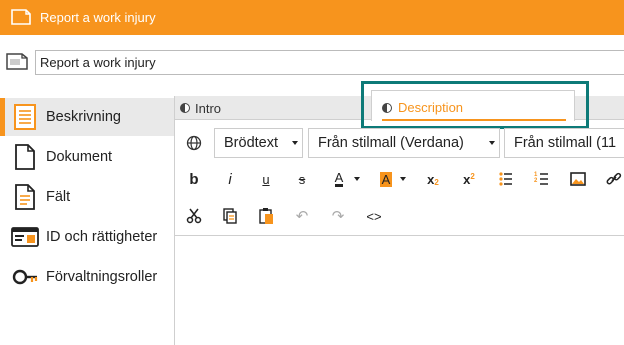 This screenshot has width=624, height=345. I want to click on tab-label: Intro, so click(208, 108).